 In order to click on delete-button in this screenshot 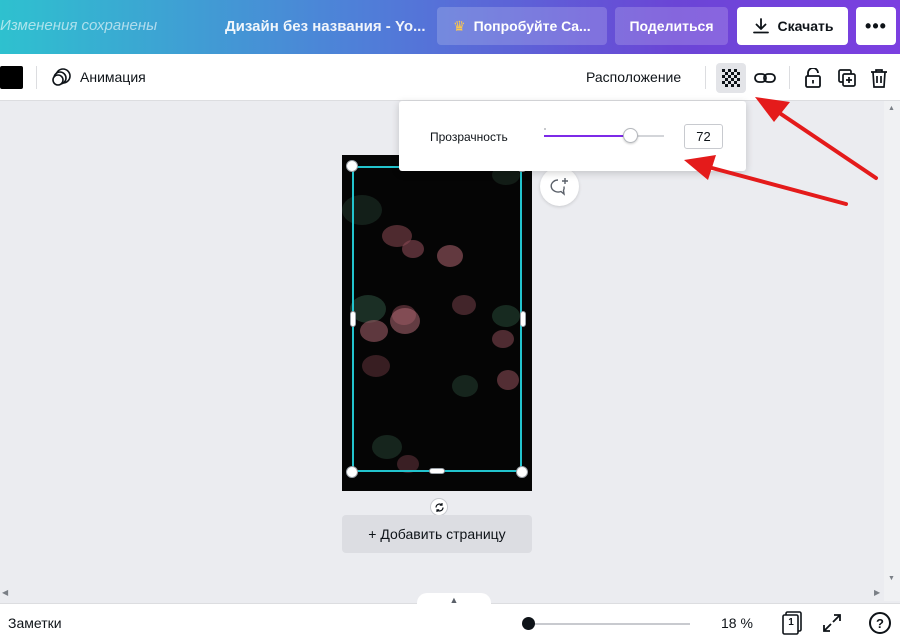, I will do `click(879, 78)`.